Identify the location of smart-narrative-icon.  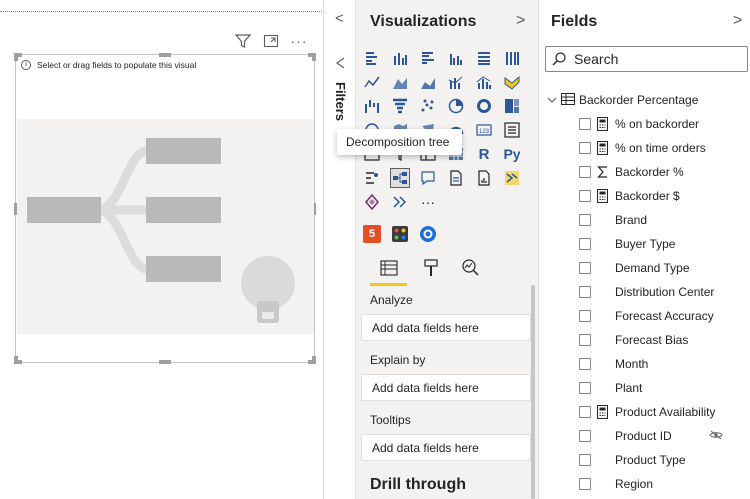
(456, 178).